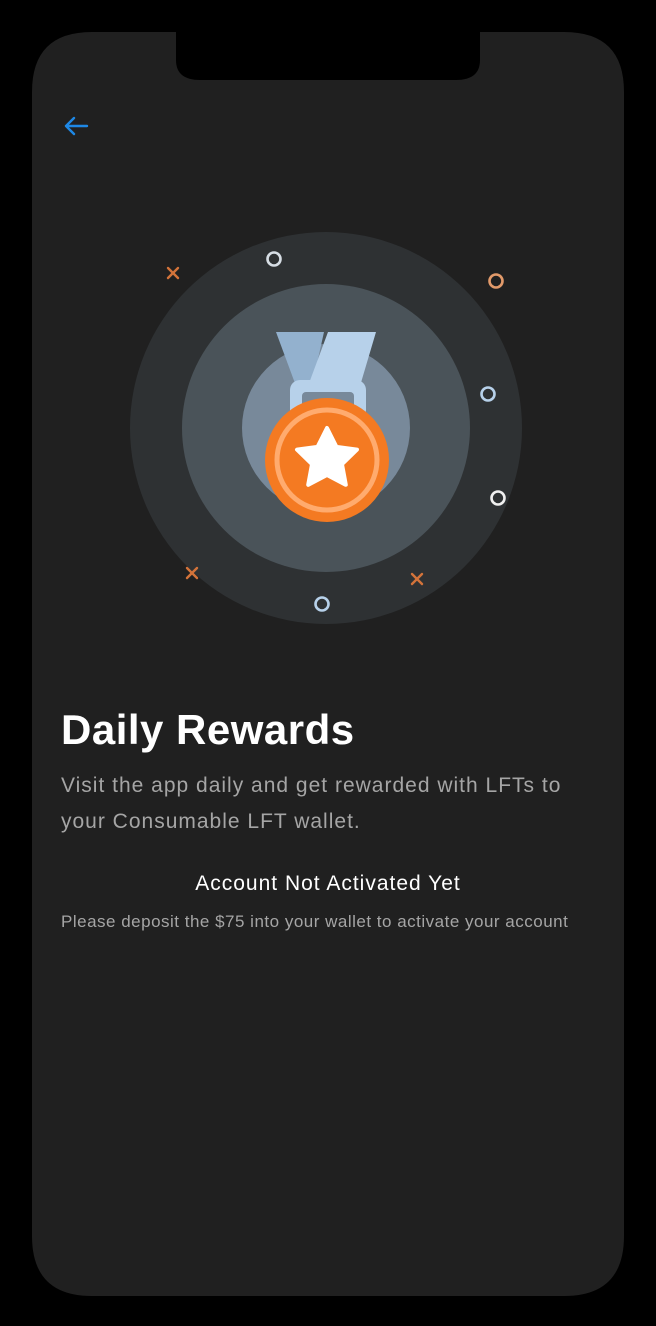 This screenshot has height=1326, width=656. I want to click on activation-status-title: Account Not Activated Yet, so click(328, 883).